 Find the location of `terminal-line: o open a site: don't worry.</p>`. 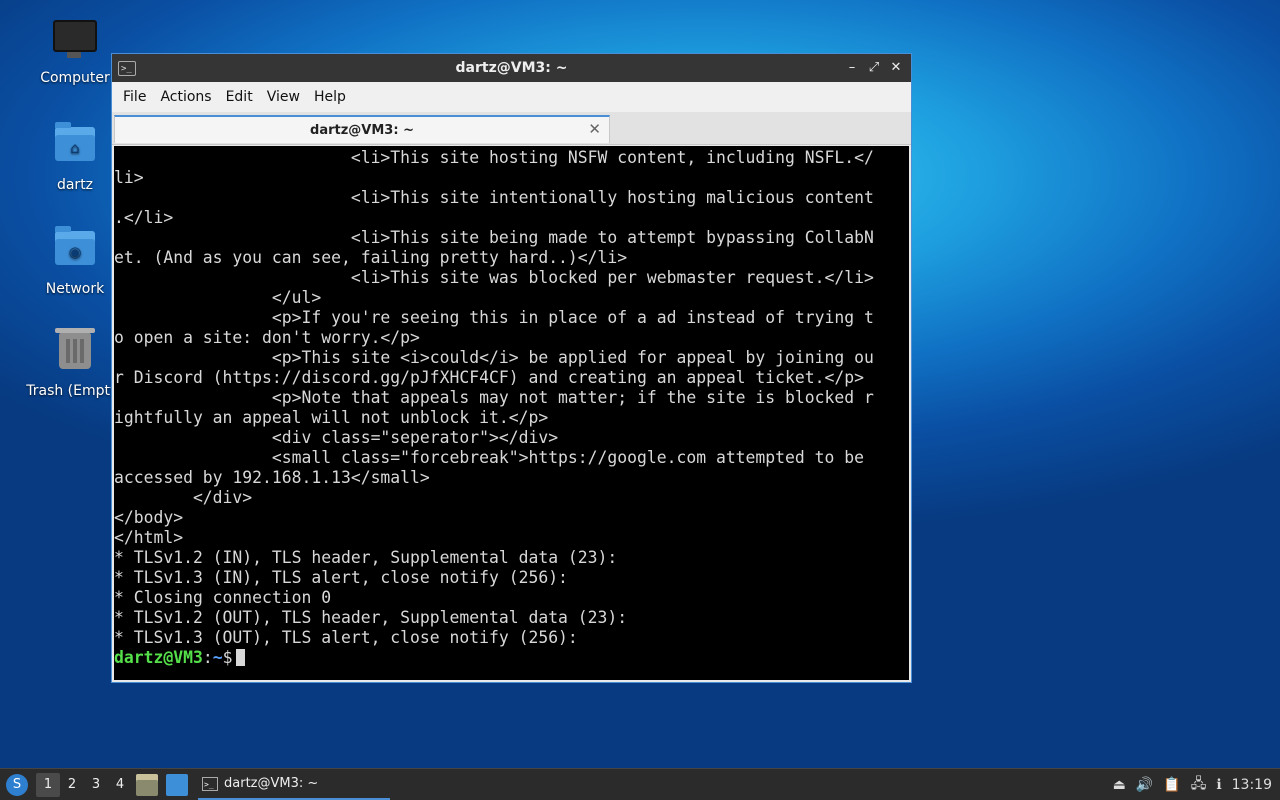

terminal-line: o open a site: don't worry.</p> is located at coordinates (267, 337).